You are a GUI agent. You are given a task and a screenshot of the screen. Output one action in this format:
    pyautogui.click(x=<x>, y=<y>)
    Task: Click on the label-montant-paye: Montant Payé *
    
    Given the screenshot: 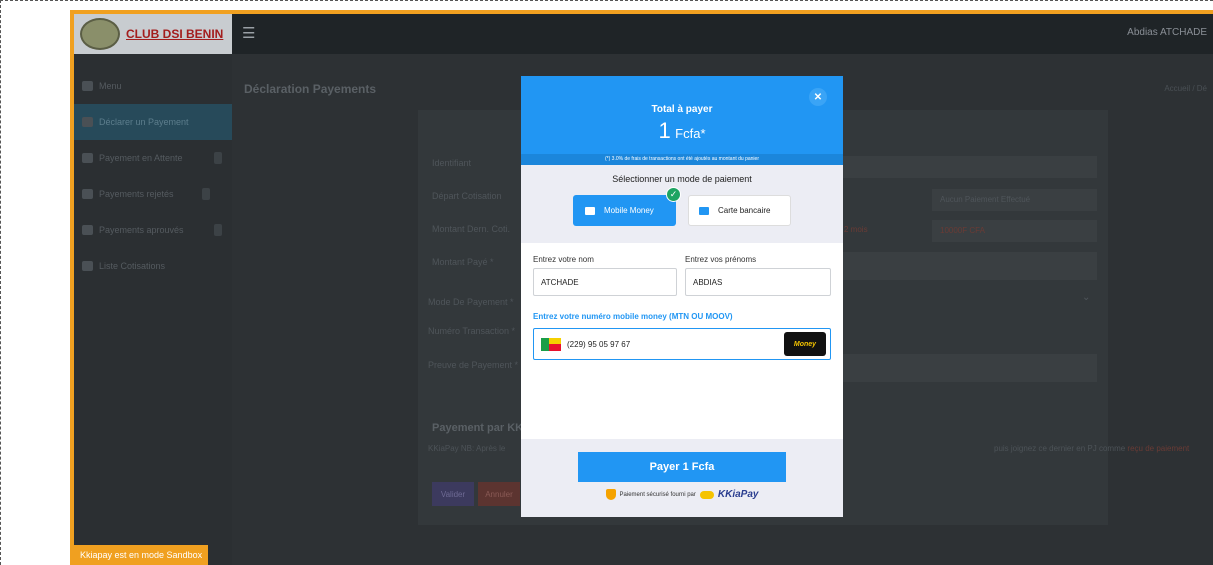 What is the action you would take?
    pyautogui.click(x=463, y=262)
    